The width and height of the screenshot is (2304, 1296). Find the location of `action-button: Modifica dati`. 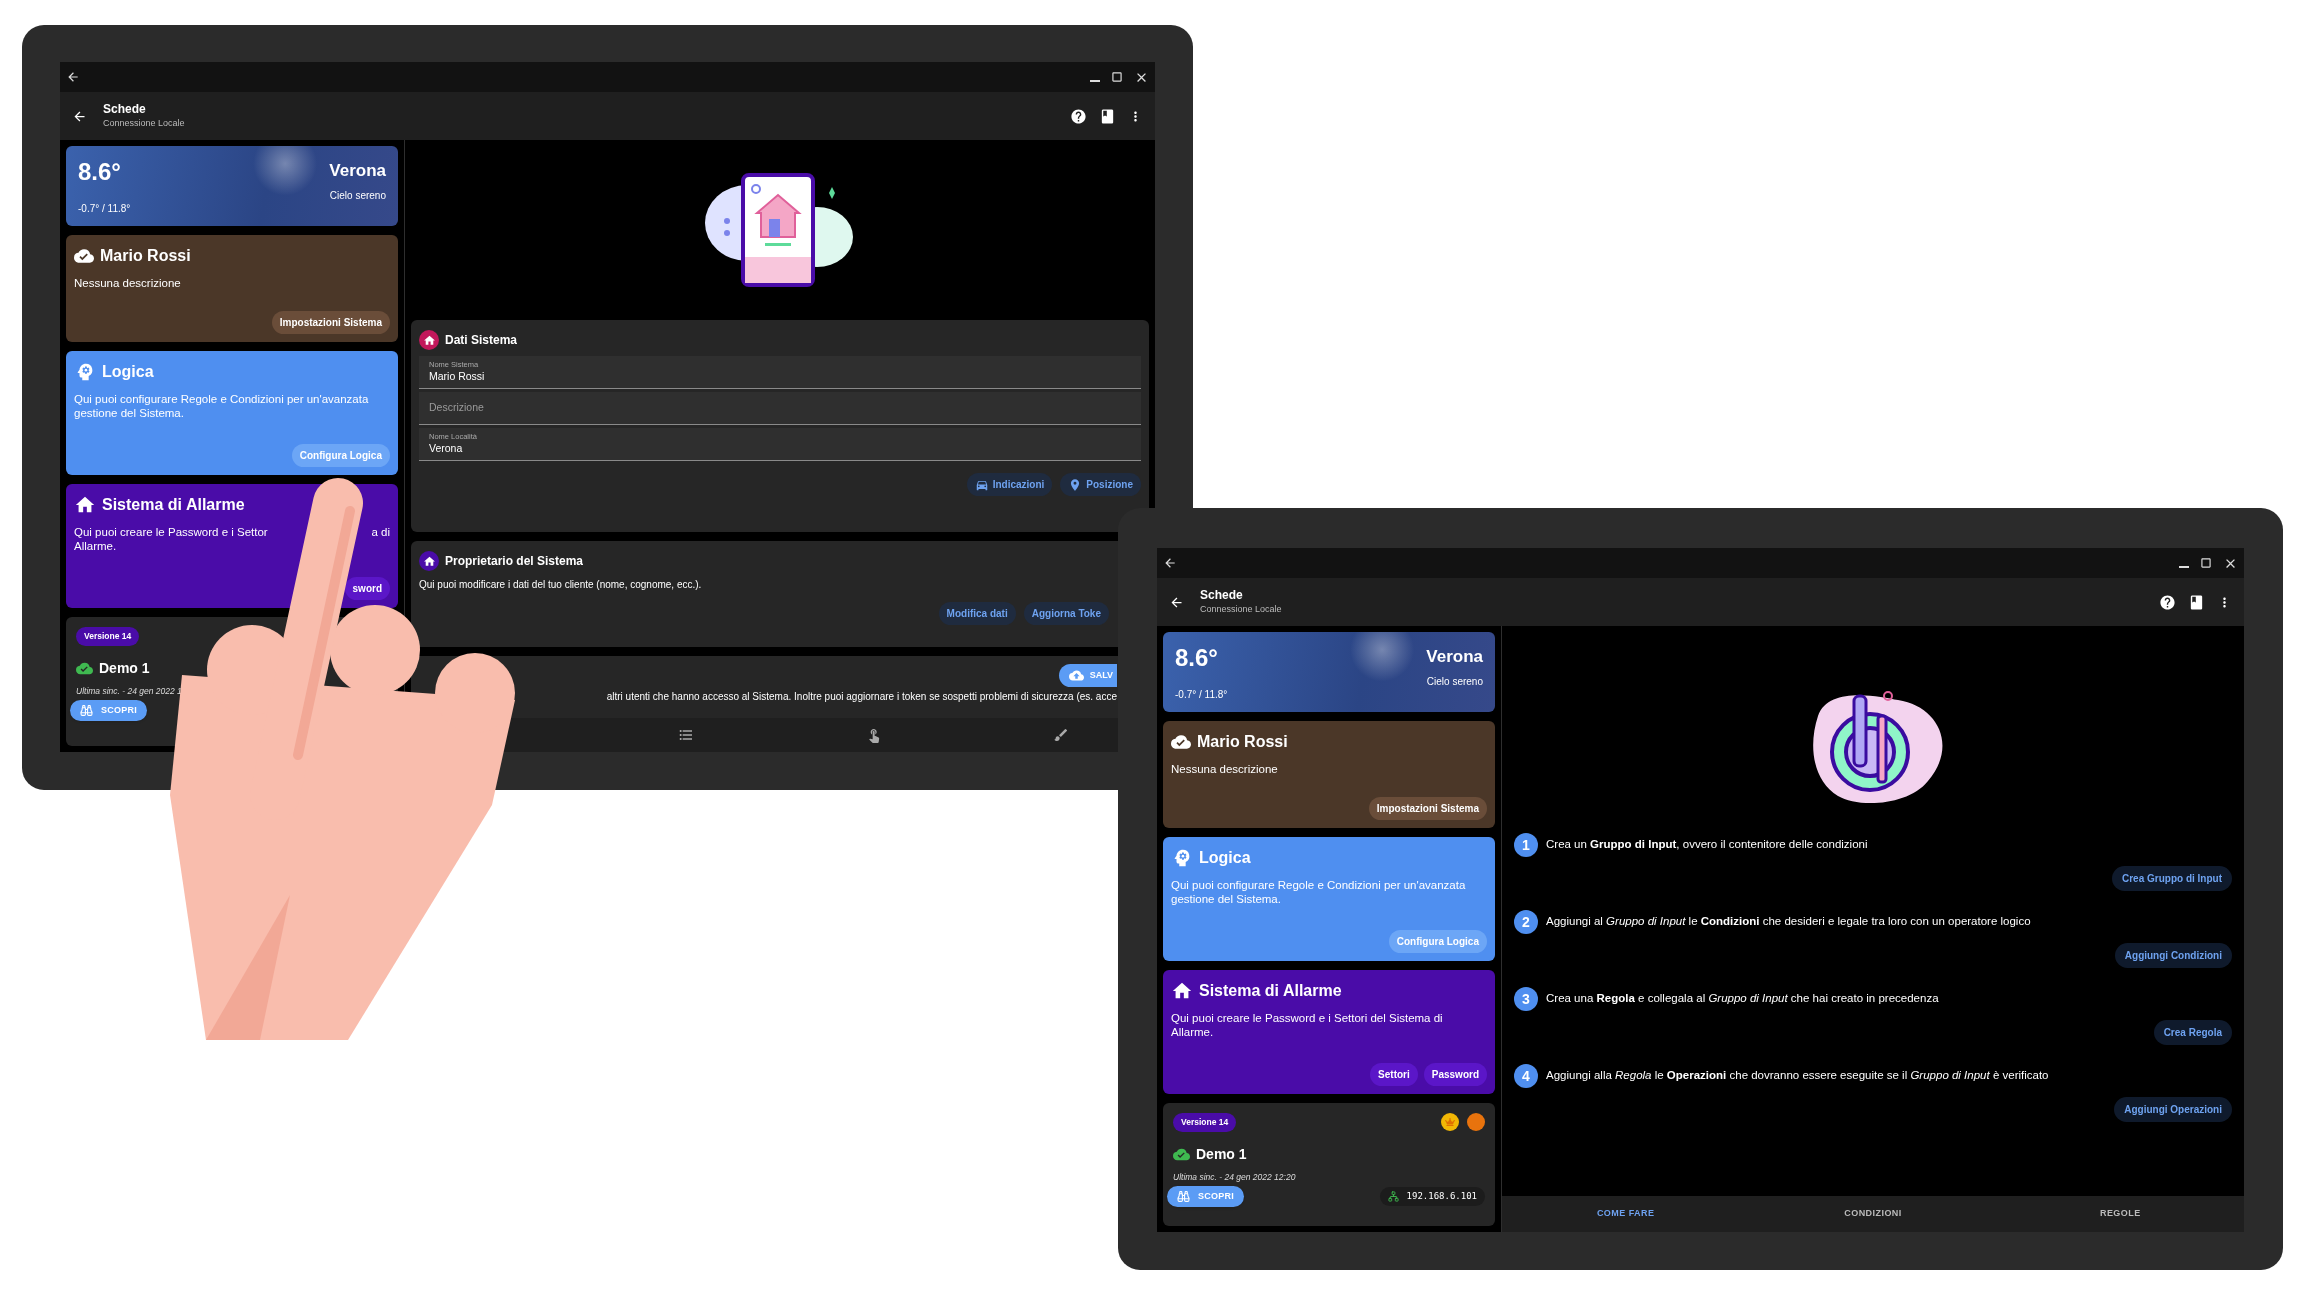

action-button: Modifica dati is located at coordinates (977, 613).